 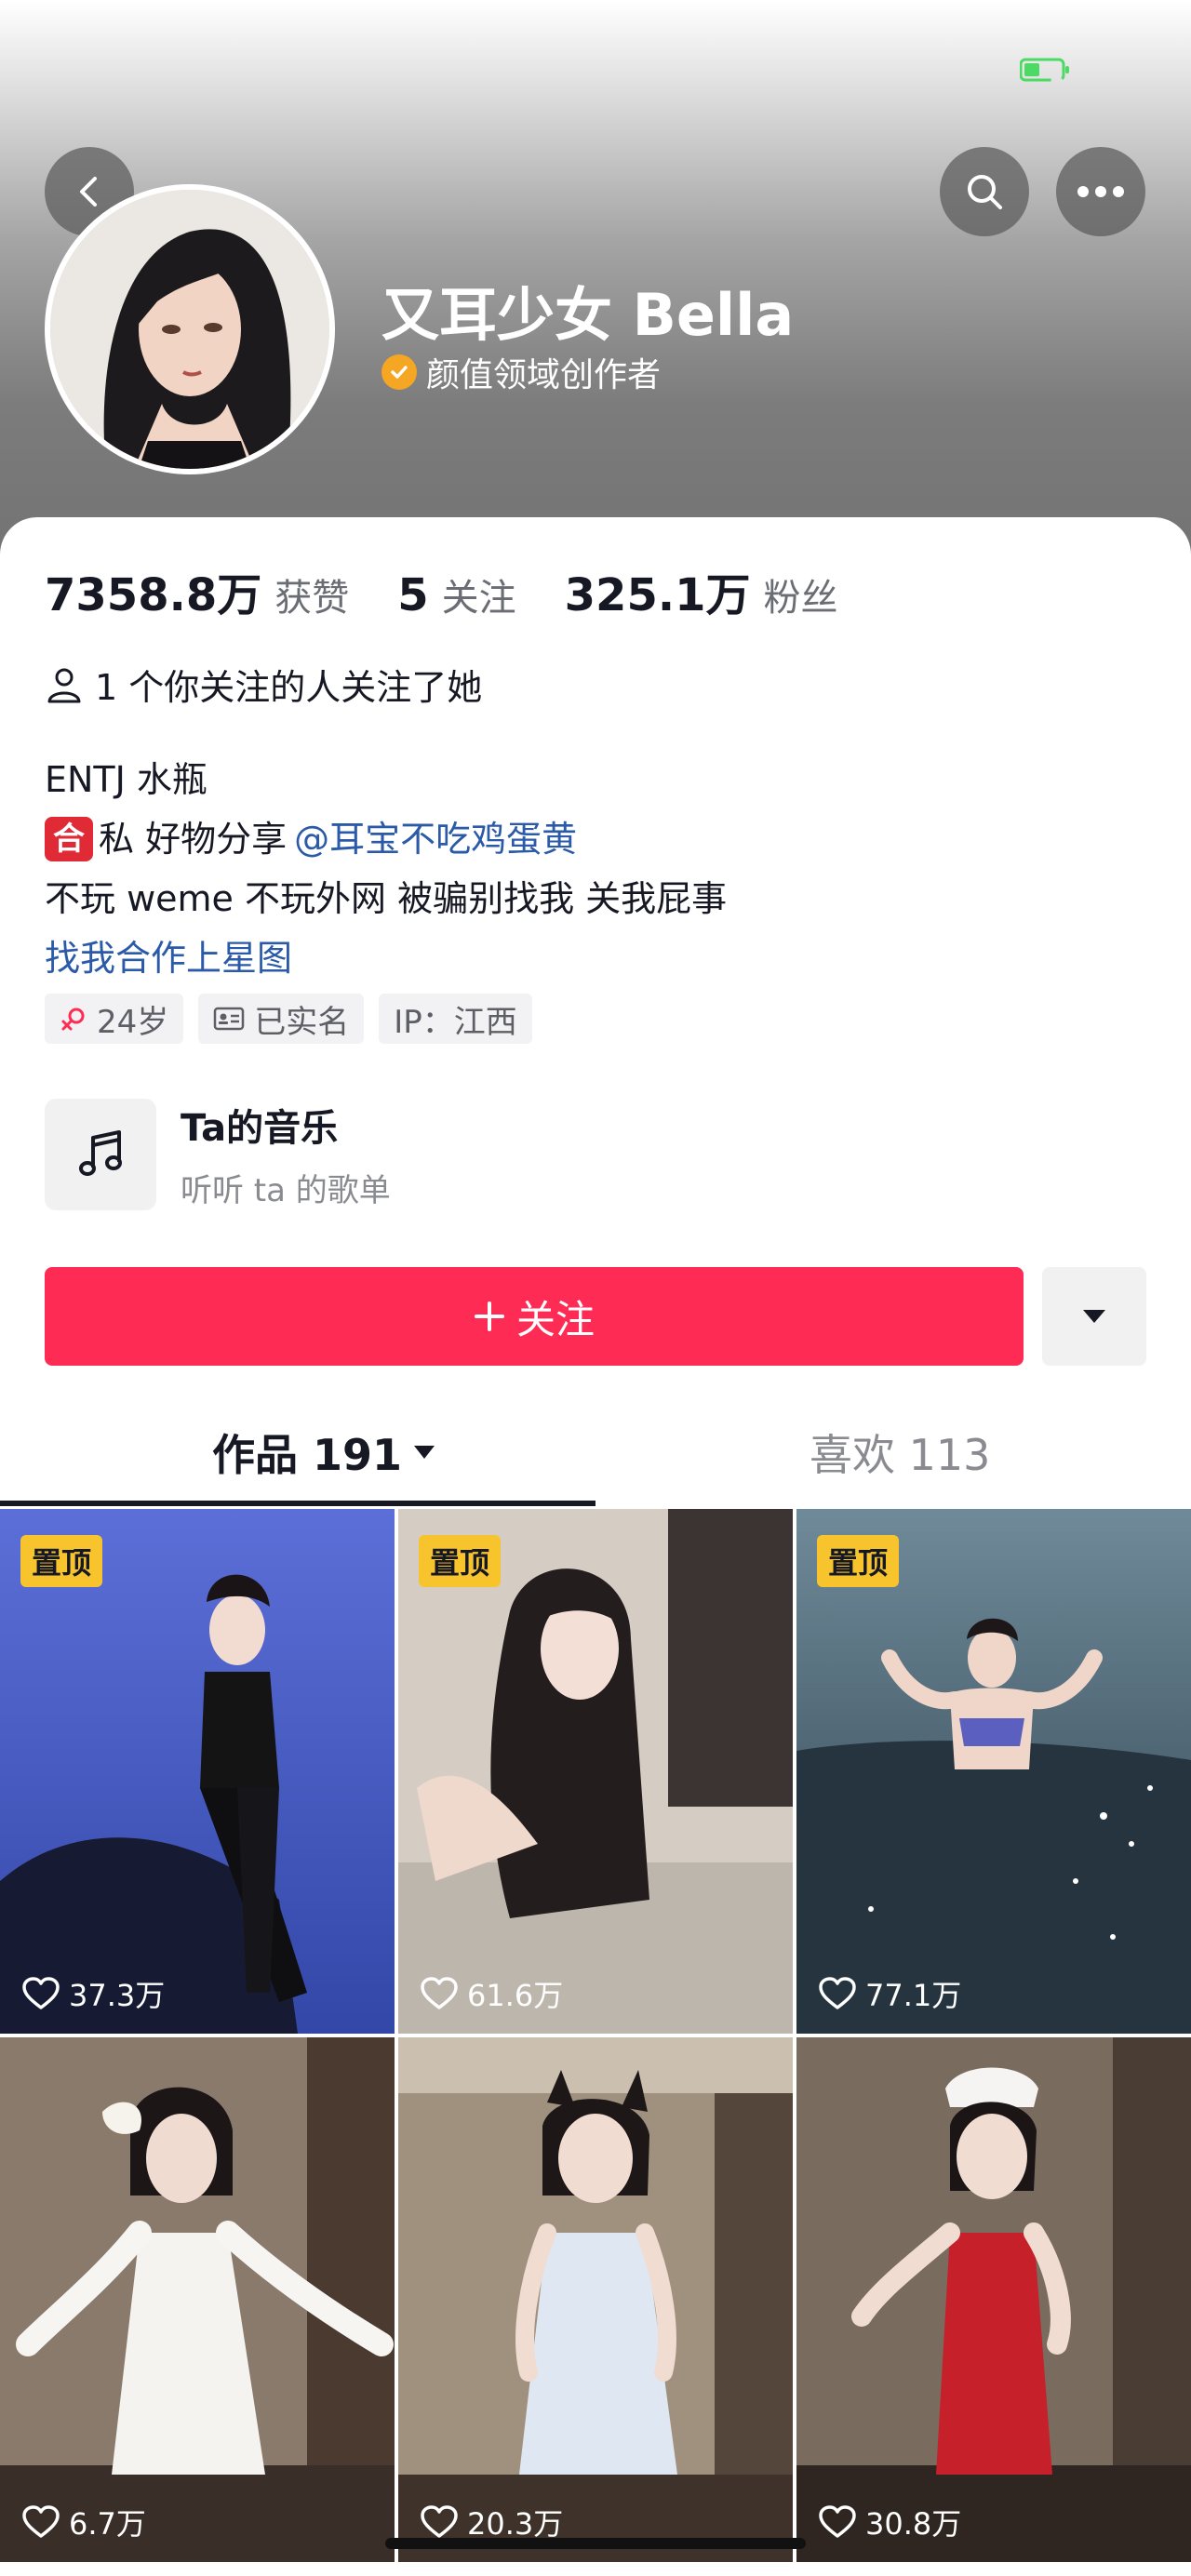 I want to click on realname-tag: 已实名, so click(x=281, y=1019).